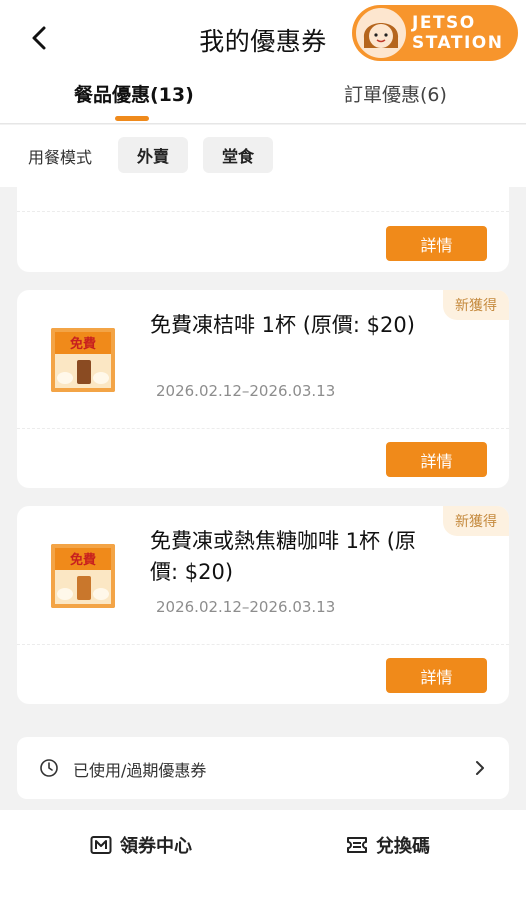 This screenshot has width=526, height=908. I want to click on coupon-title: 免費凍桔啡 1杯 (原價: $20), so click(282, 325).